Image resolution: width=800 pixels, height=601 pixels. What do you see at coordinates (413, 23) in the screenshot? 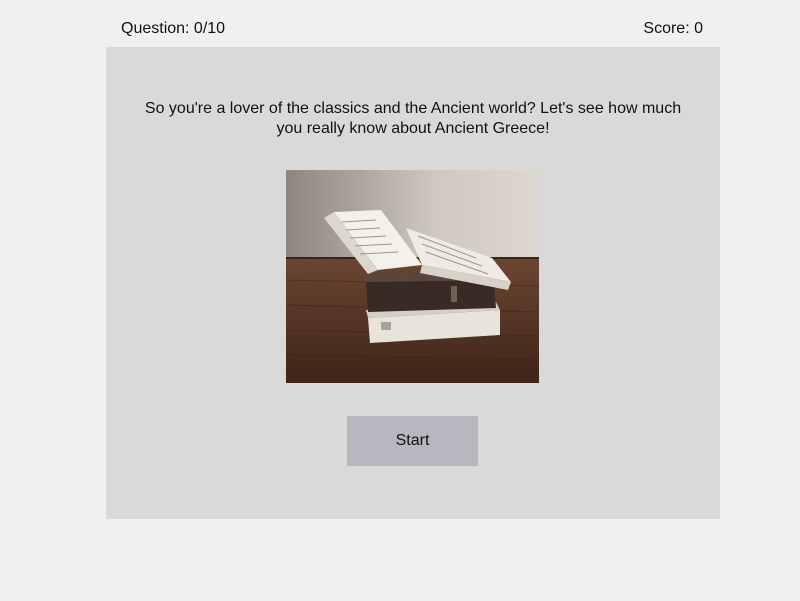
I see `quiz-header: Question: 0/10 Score: 0` at bounding box center [413, 23].